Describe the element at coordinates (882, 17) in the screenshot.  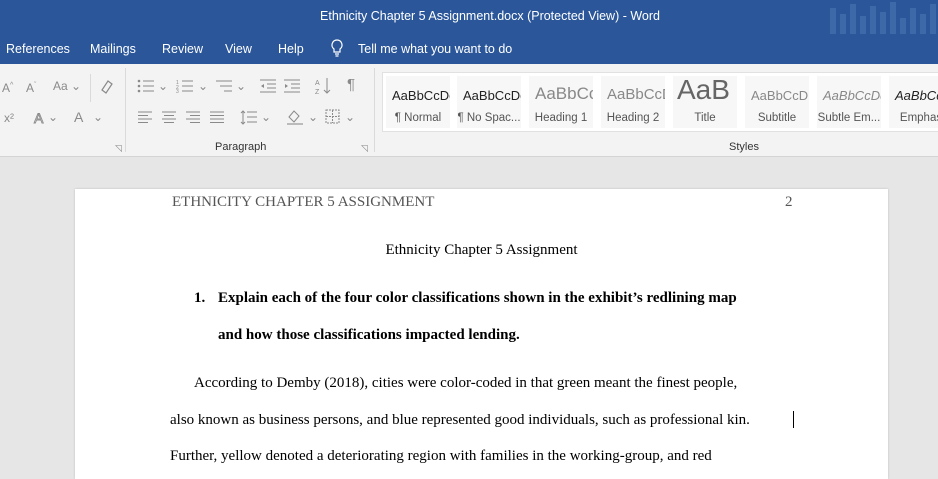
I see `title-bar-decoration` at that location.